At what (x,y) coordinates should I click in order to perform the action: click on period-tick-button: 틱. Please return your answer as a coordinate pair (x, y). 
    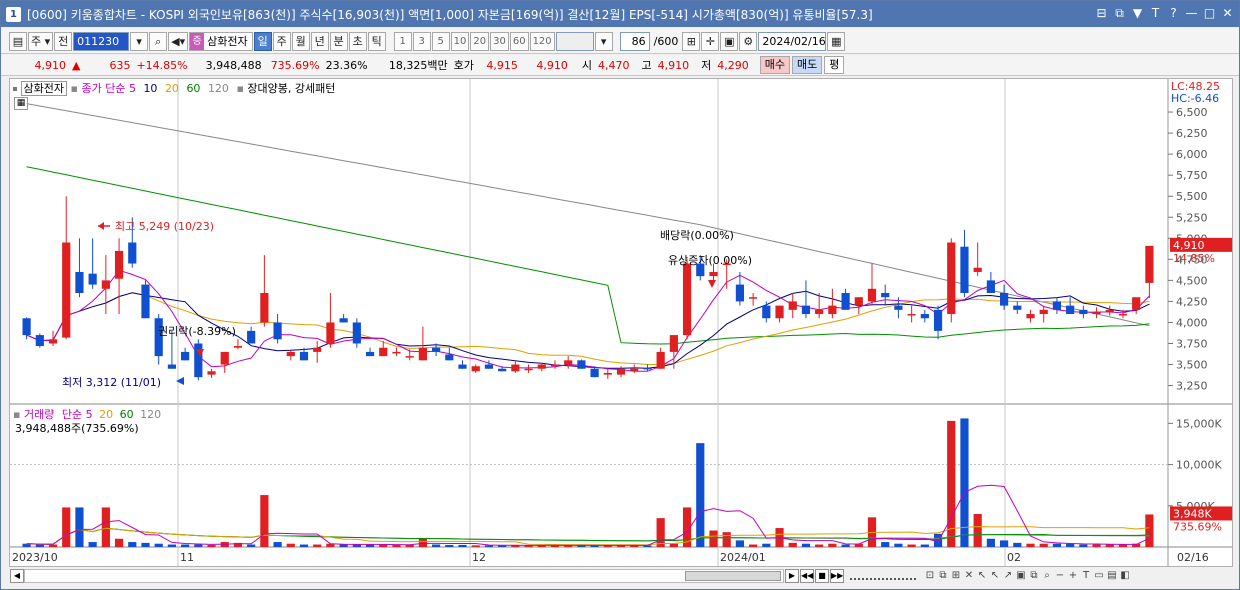
    Looking at the image, I should click on (376, 41).